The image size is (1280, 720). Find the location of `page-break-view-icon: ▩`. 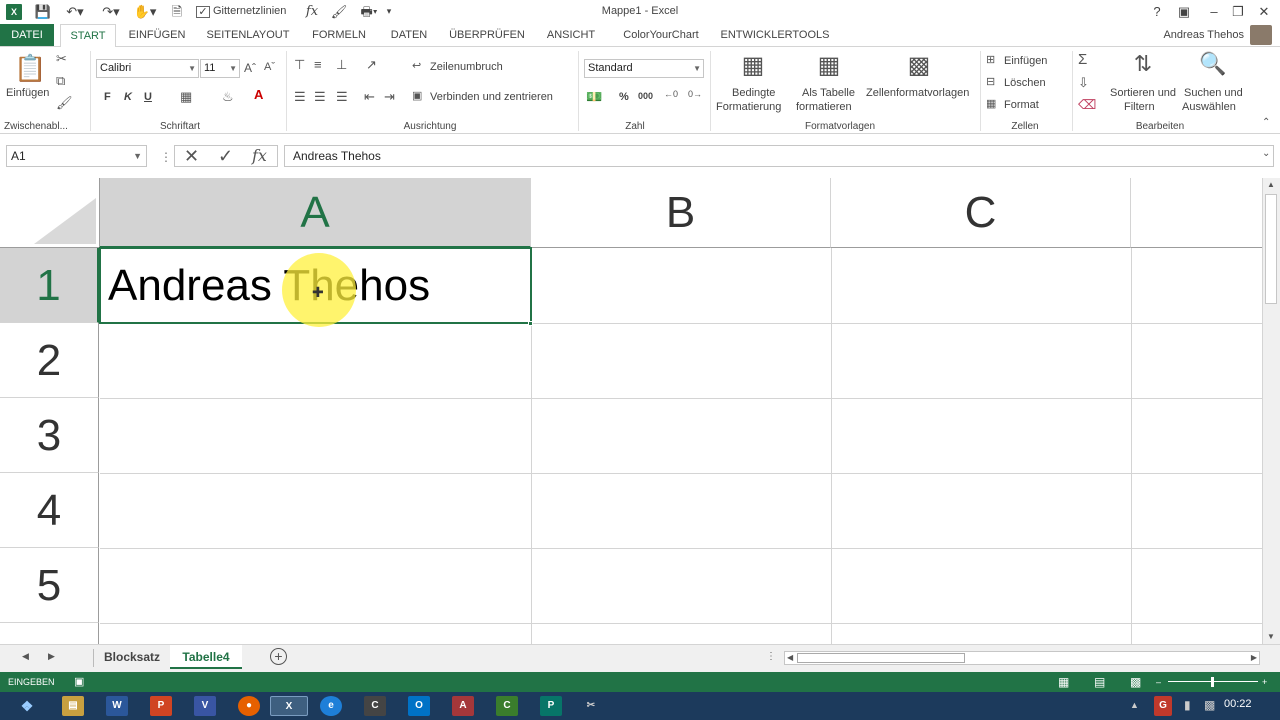

page-break-view-icon: ▩ is located at coordinates (1135, 682).